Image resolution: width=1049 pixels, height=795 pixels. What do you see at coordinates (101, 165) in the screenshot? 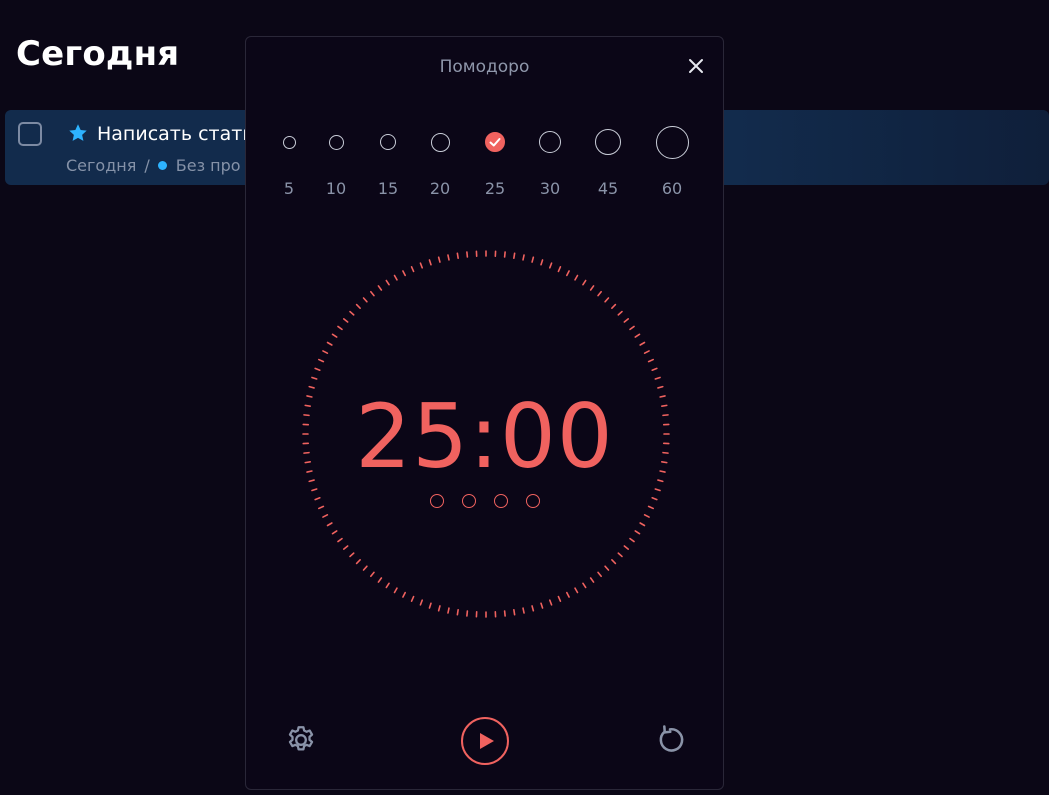
I see `task-date: Сегодня` at bounding box center [101, 165].